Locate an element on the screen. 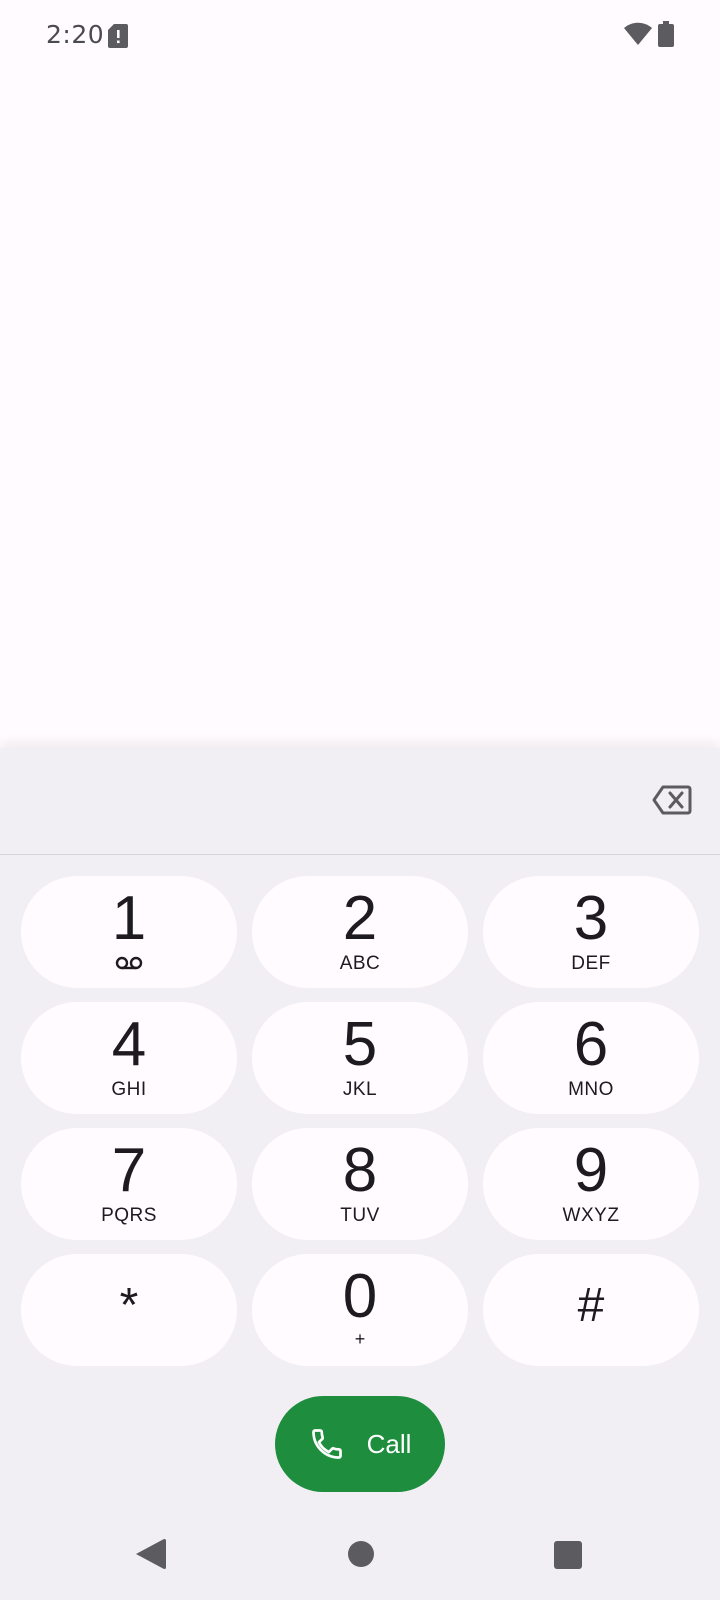 This screenshot has width=720, height=1600. navigation-bar is located at coordinates (360, 1556).